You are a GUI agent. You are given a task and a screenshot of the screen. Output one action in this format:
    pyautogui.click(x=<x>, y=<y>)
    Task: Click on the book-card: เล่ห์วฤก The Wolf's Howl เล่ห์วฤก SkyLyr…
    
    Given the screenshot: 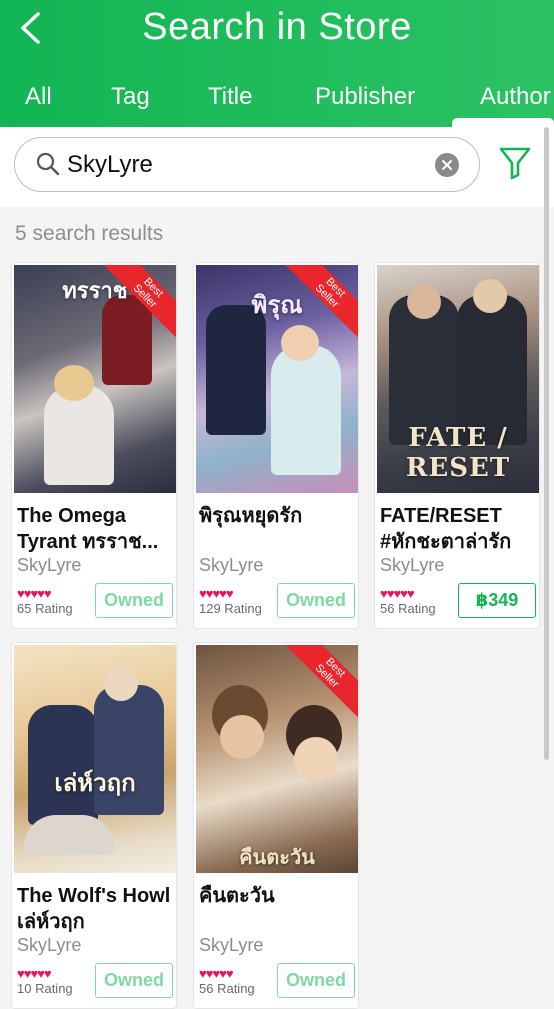 What is the action you would take?
    pyautogui.click(x=94, y=825)
    